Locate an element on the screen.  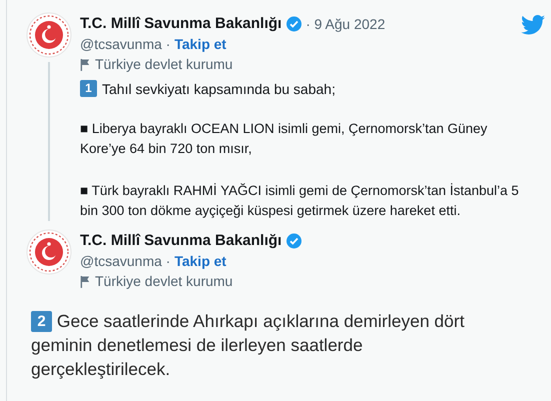
tweet-date: · 9 Ağu 2022 is located at coordinates (346, 24).